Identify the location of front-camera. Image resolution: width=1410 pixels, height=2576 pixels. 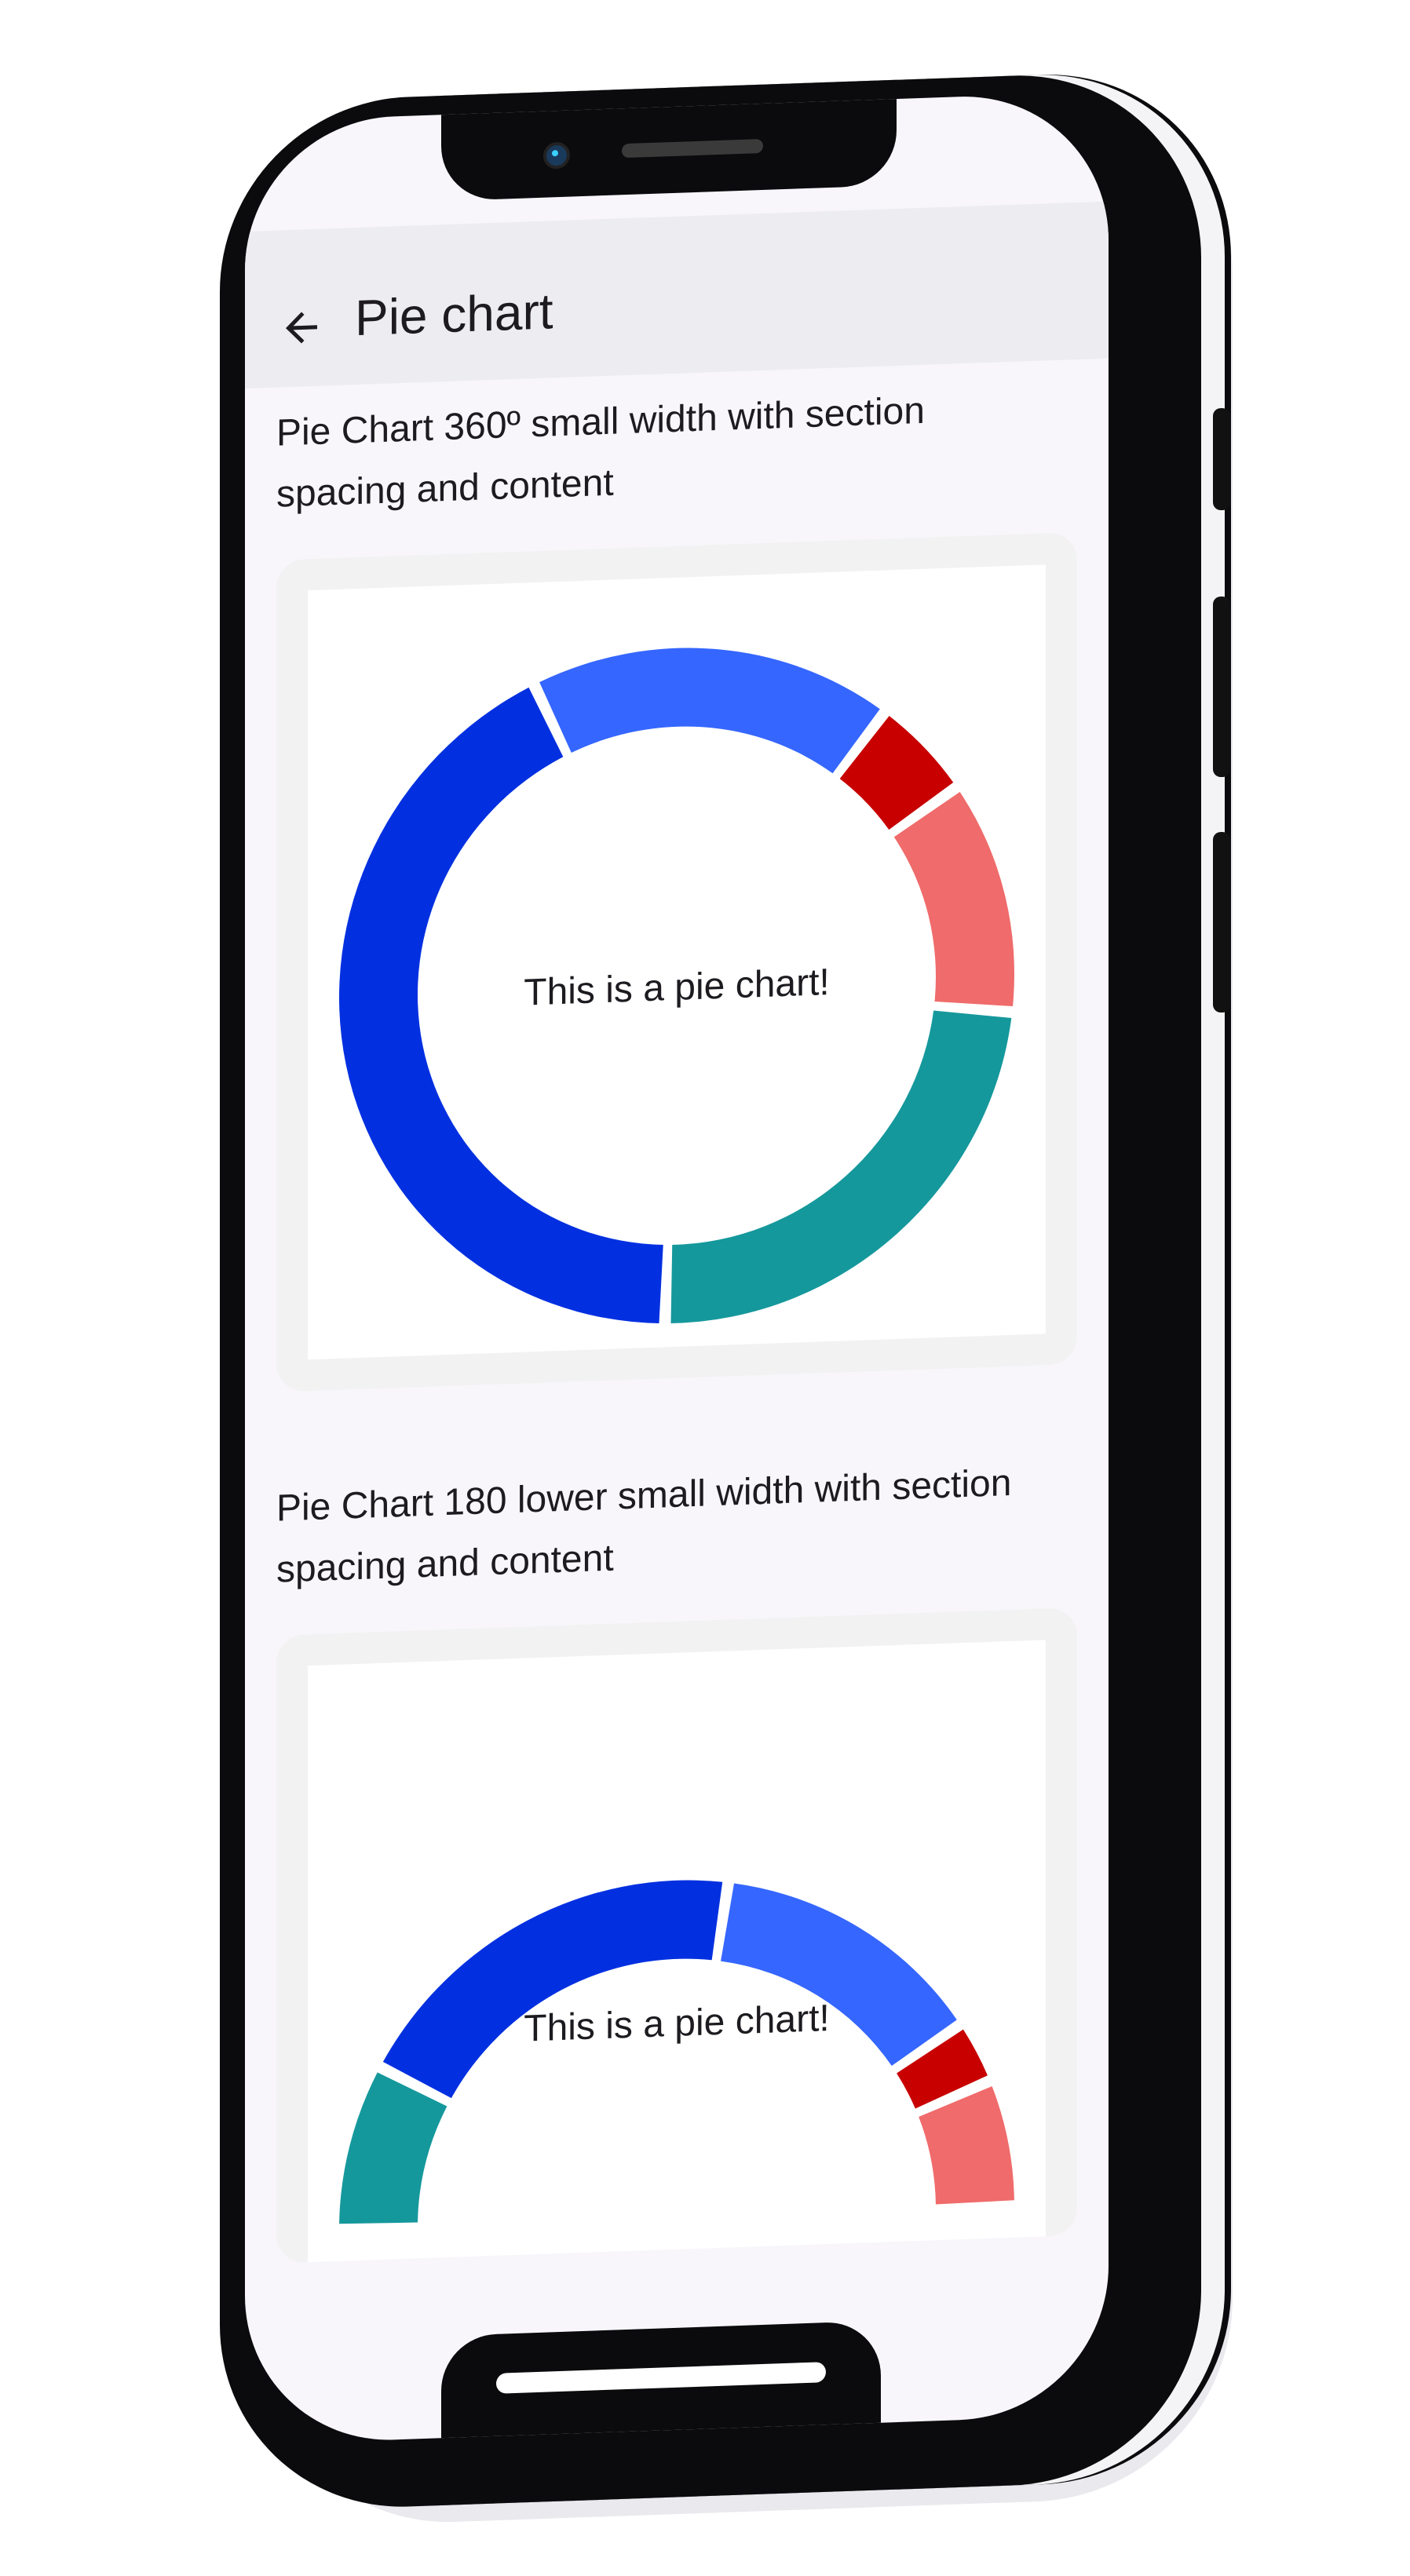
(556, 155).